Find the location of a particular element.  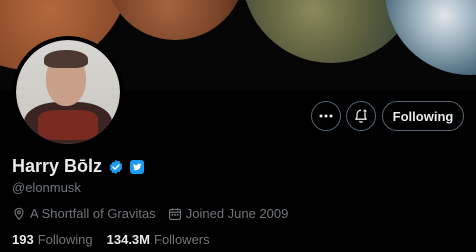

profile-meta: A Shortfall of Gravitas Joined June 2009 is located at coordinates (156, 213).